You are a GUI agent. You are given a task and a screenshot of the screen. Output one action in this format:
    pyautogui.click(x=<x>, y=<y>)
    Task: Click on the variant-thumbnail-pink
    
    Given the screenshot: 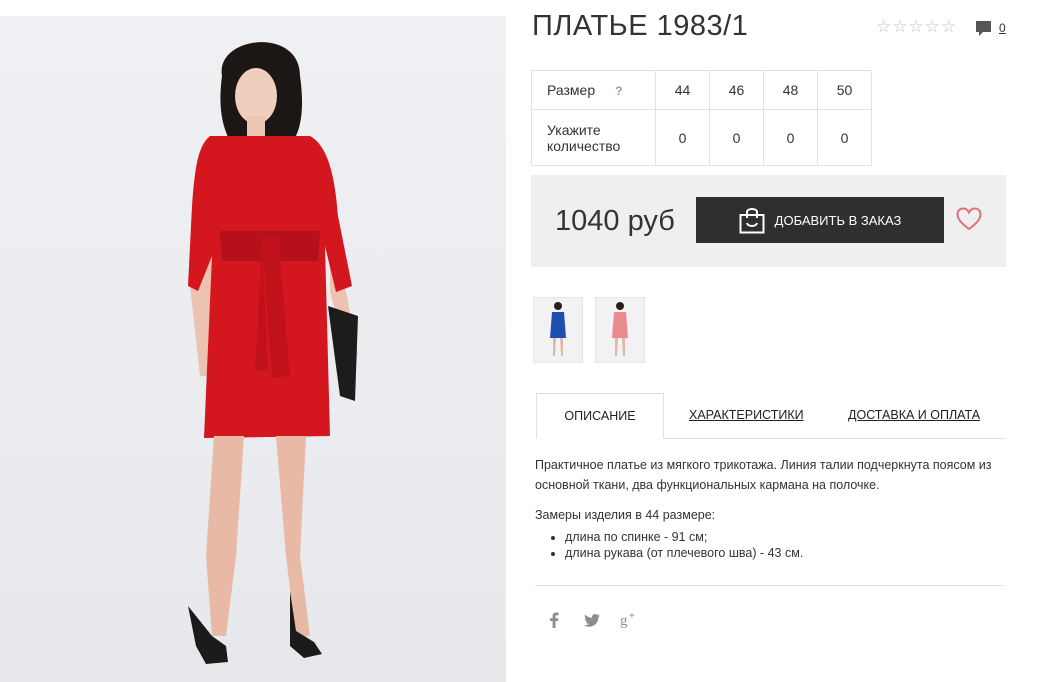 What is the action you would take?
    pyautogui.click(x=620, y=330)
    